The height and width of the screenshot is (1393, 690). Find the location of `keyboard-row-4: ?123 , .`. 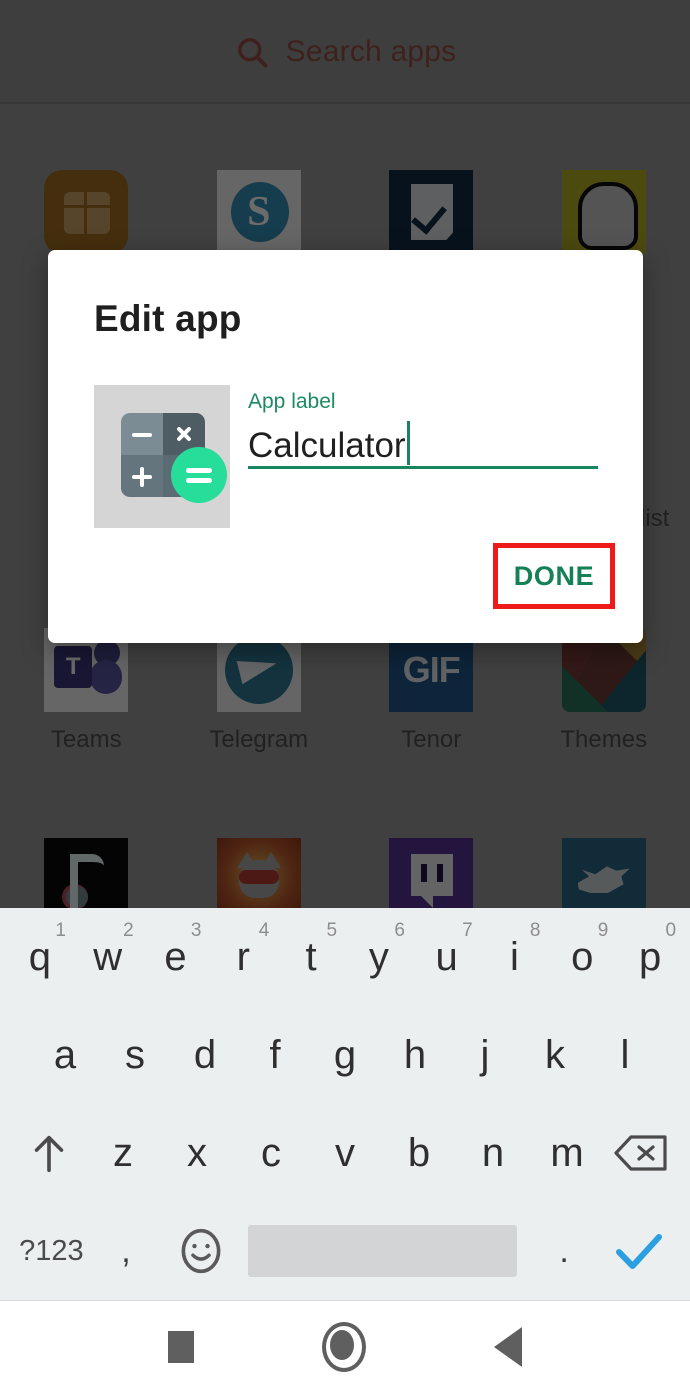

keyboard-row-4: ?123 , . is located at coordinates (345, 1251).